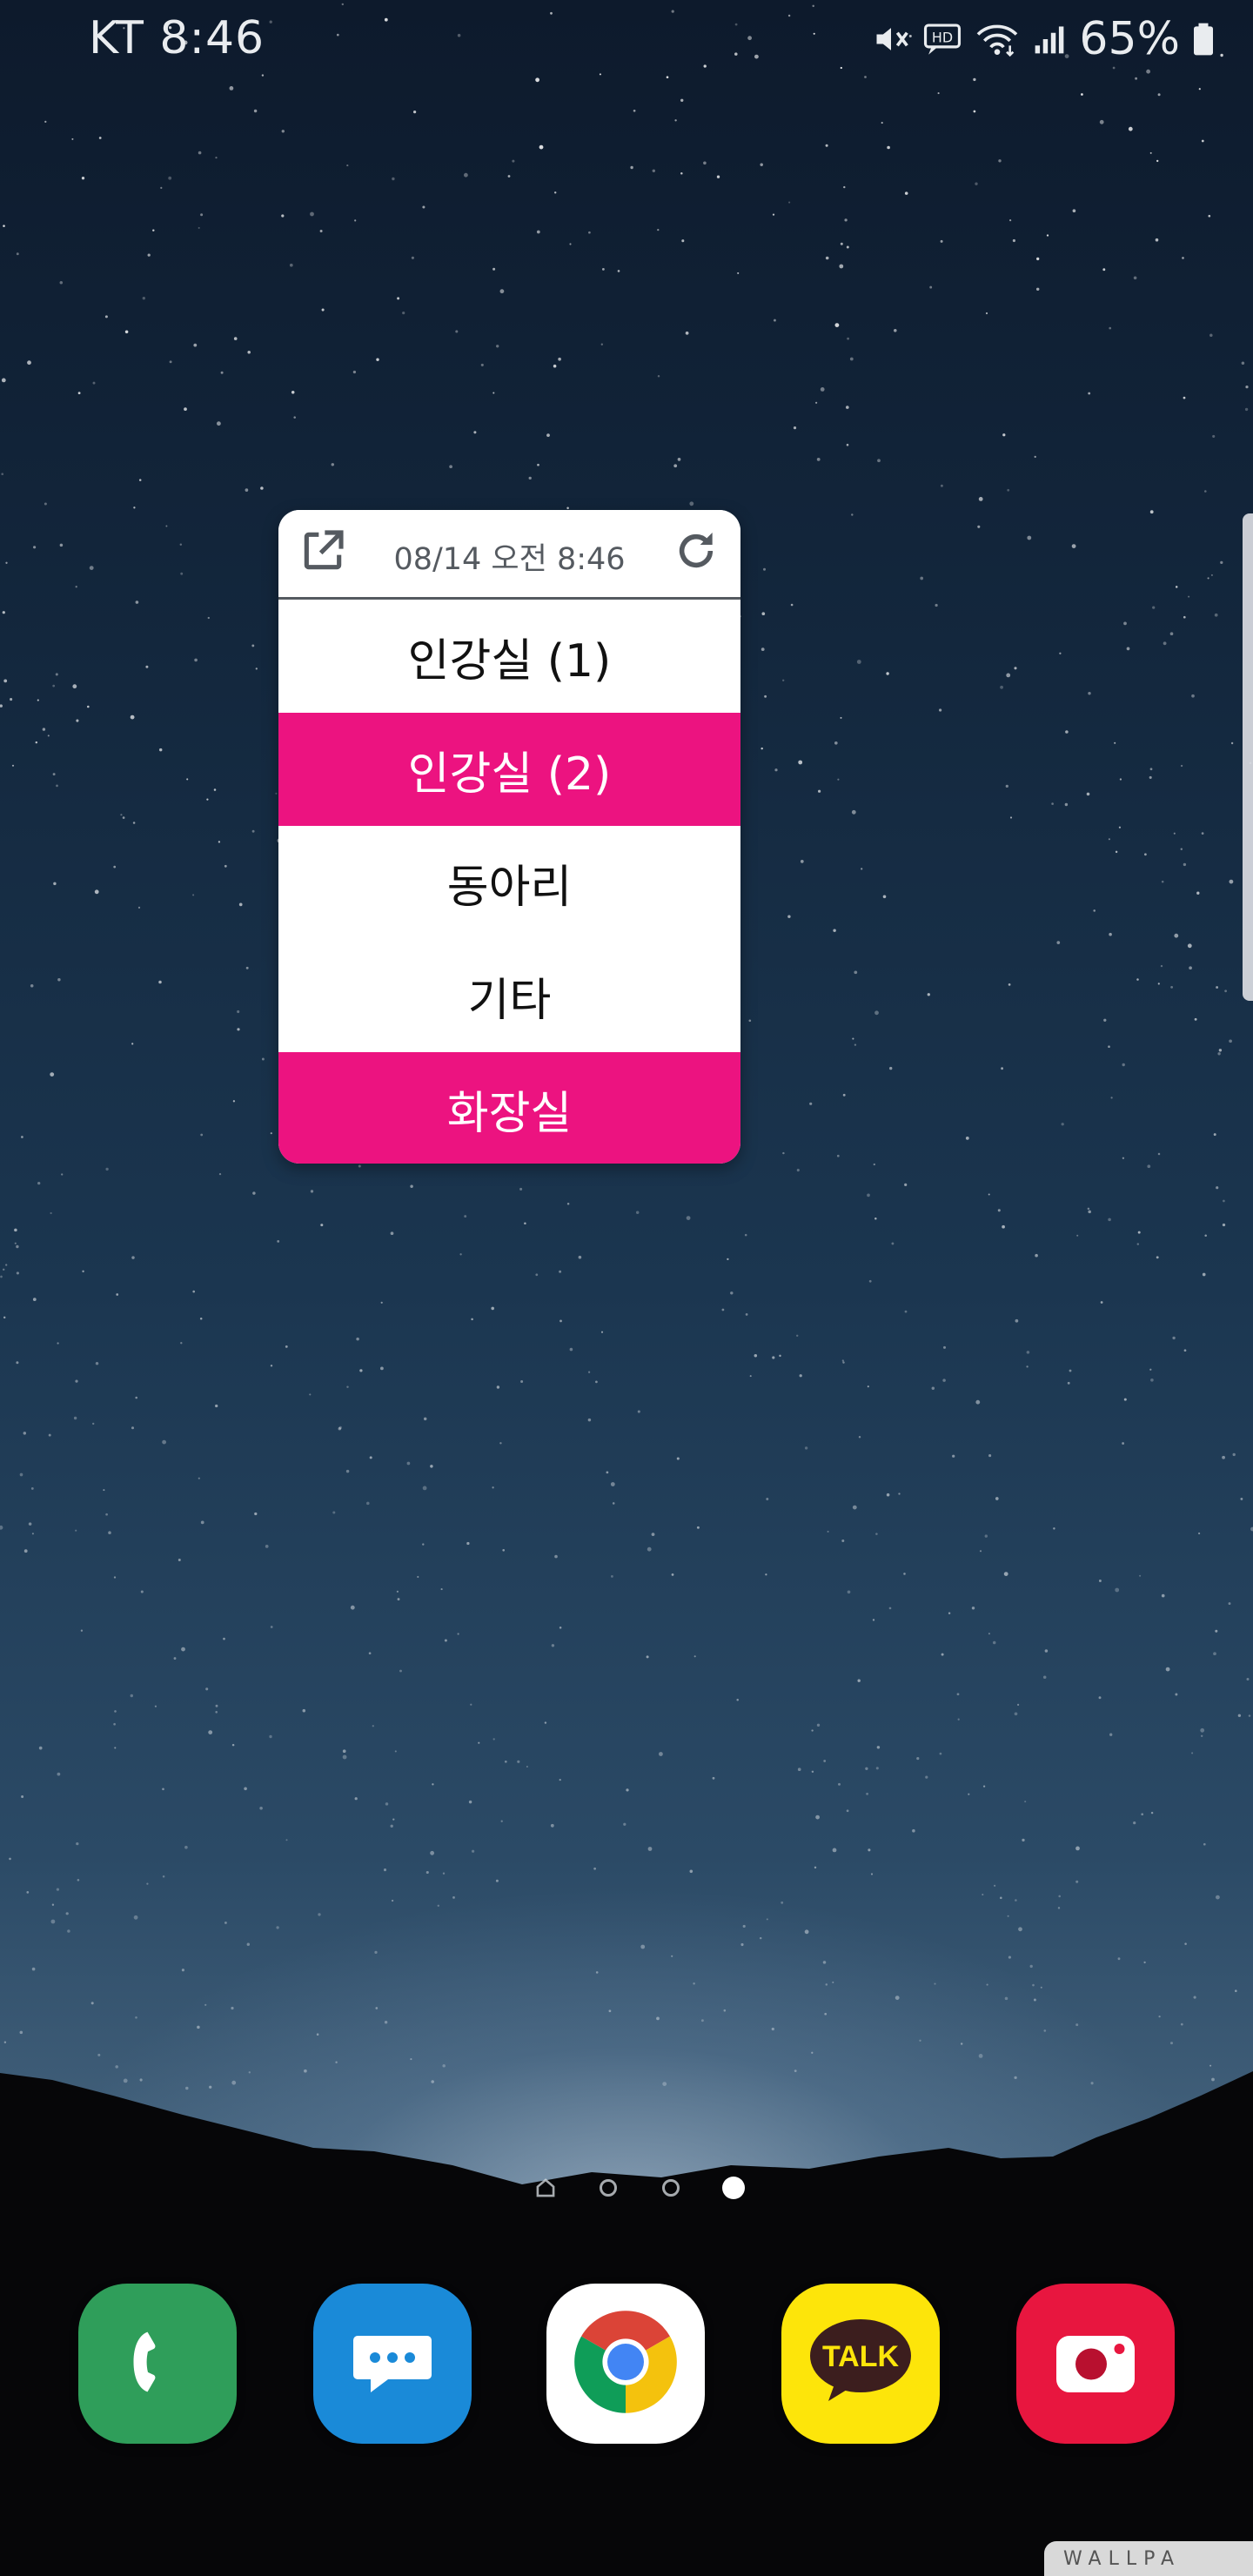 The image size is (1253, 2576). I want to click on status-icons: HD 65%, so click(1043, 39).